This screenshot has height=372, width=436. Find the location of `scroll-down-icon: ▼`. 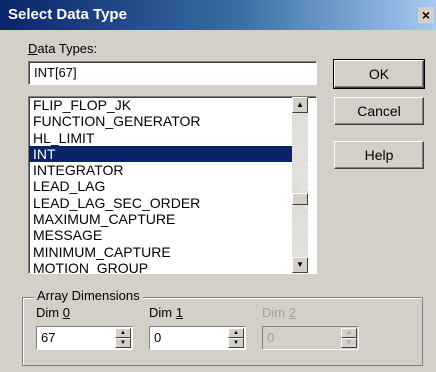

scroll-down-icon: ▼ is located at coordinates (300, 265).